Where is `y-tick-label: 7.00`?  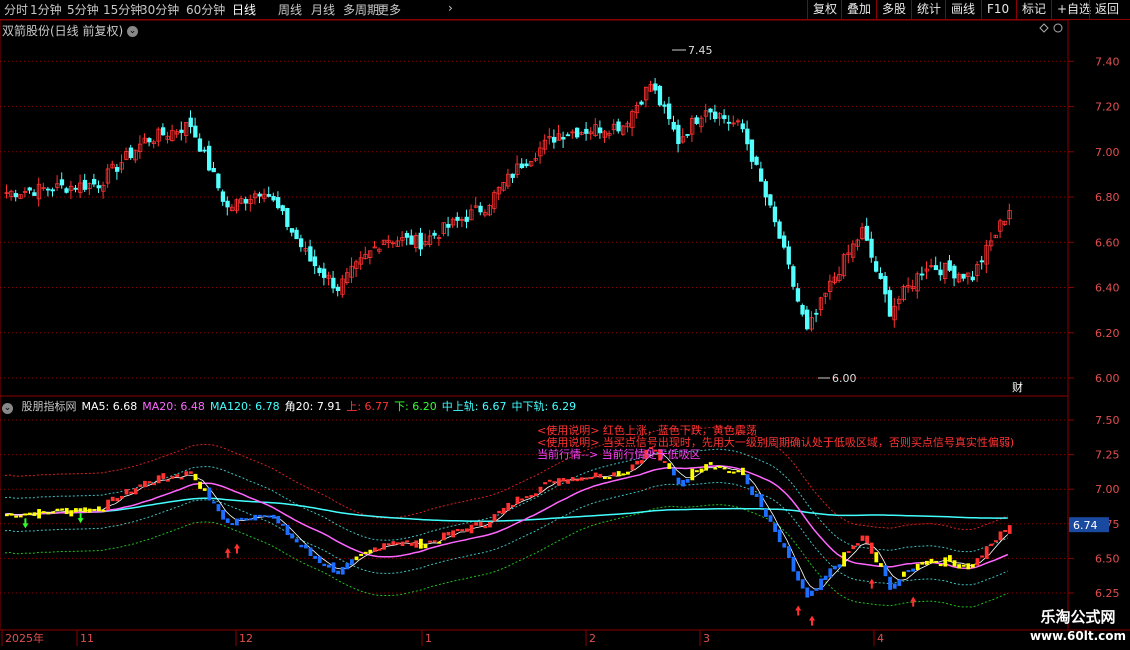 y-tick-label: 7.00 is located at coordinates (1107, 152).